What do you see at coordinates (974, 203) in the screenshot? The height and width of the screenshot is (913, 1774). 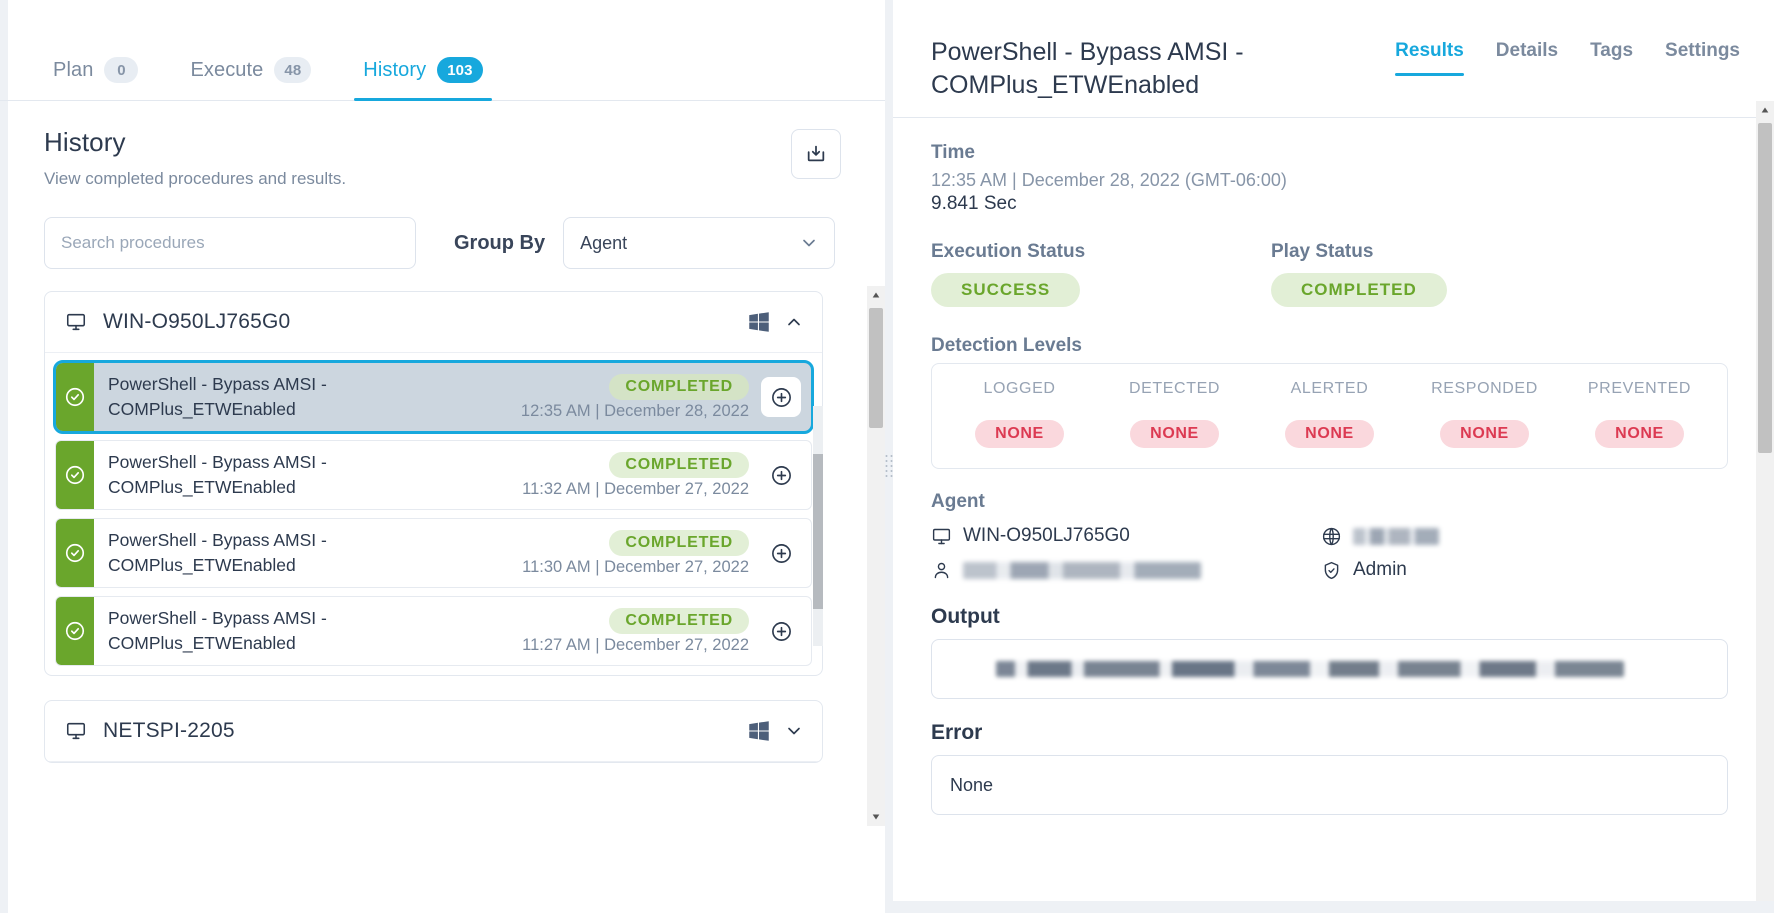 I see `time-duration: 9.841 Sec` at bounding box center [974, 203].